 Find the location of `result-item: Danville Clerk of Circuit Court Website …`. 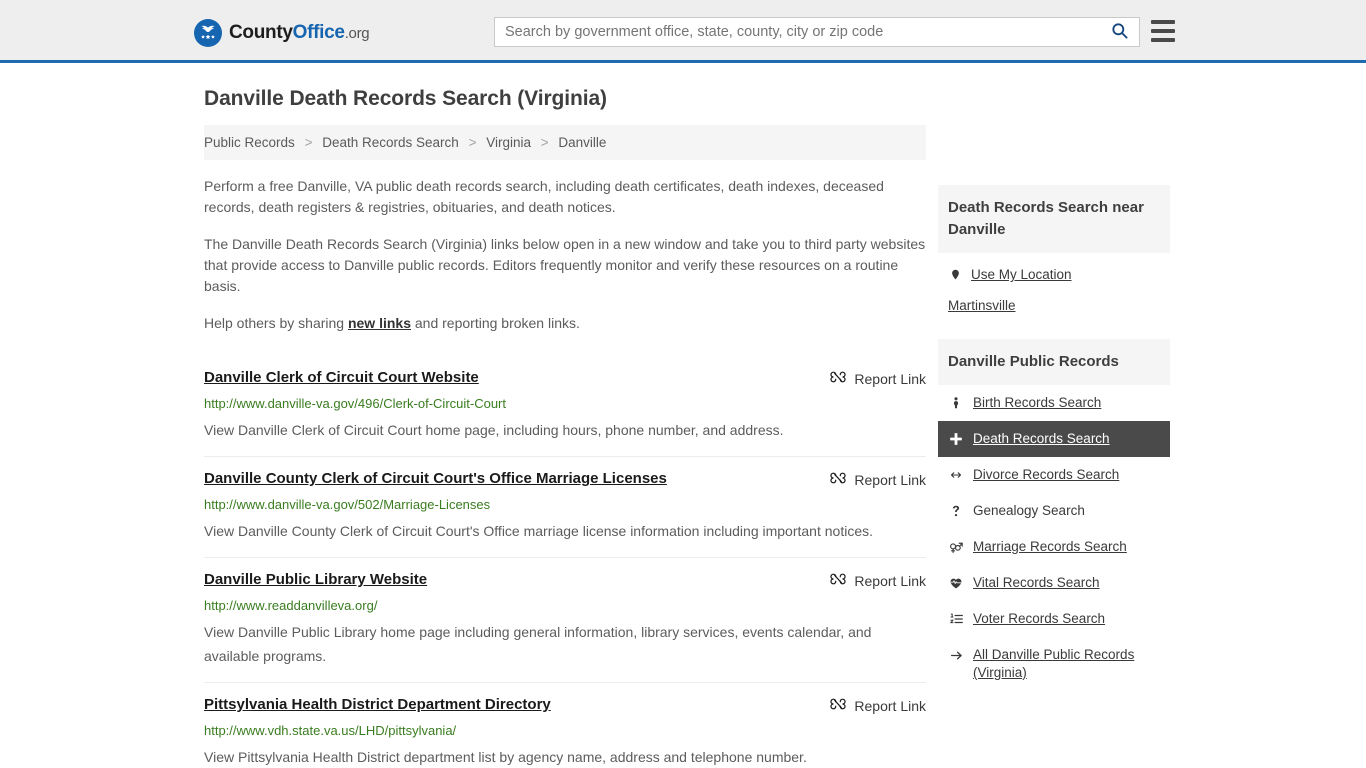

result-item: Danville Clerk of Circuit Court Website … is located at coordinates (565, 405).